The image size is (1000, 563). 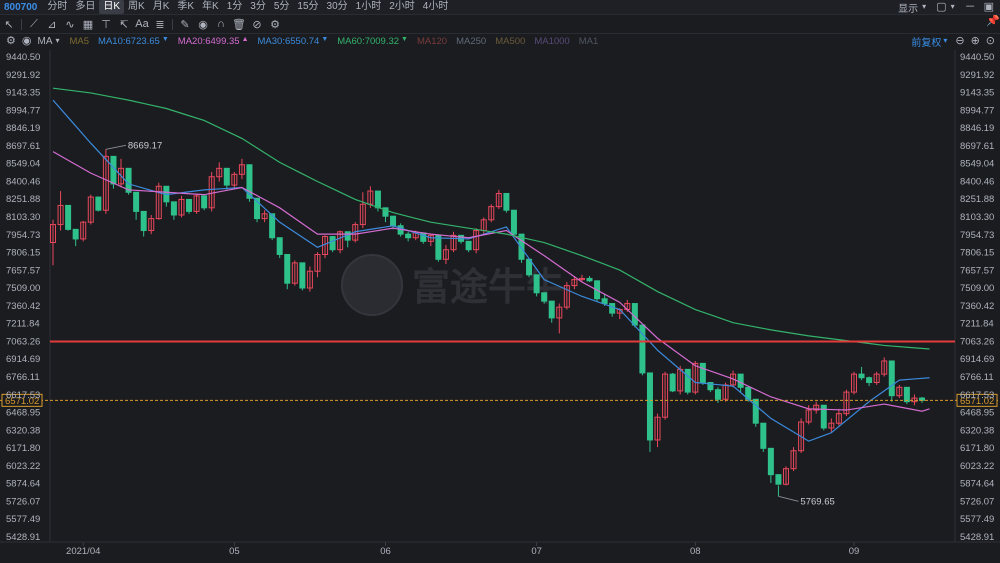 I want to click on zoom-out-icon: ⊖, so click(x=959, y=41).